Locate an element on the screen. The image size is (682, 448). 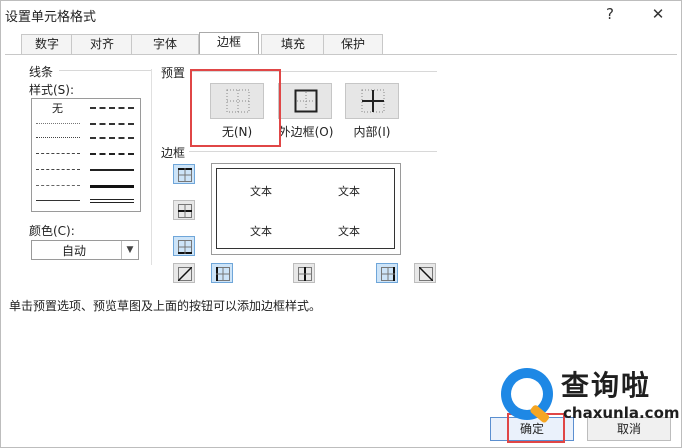
diagonal-up-icon is located at coordinates (185, 274).